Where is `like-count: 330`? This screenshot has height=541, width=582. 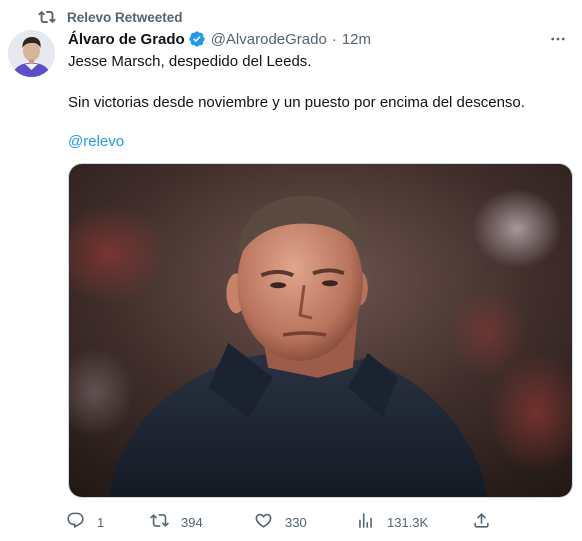 like-count: 330 is located at coordinates (296, 522).